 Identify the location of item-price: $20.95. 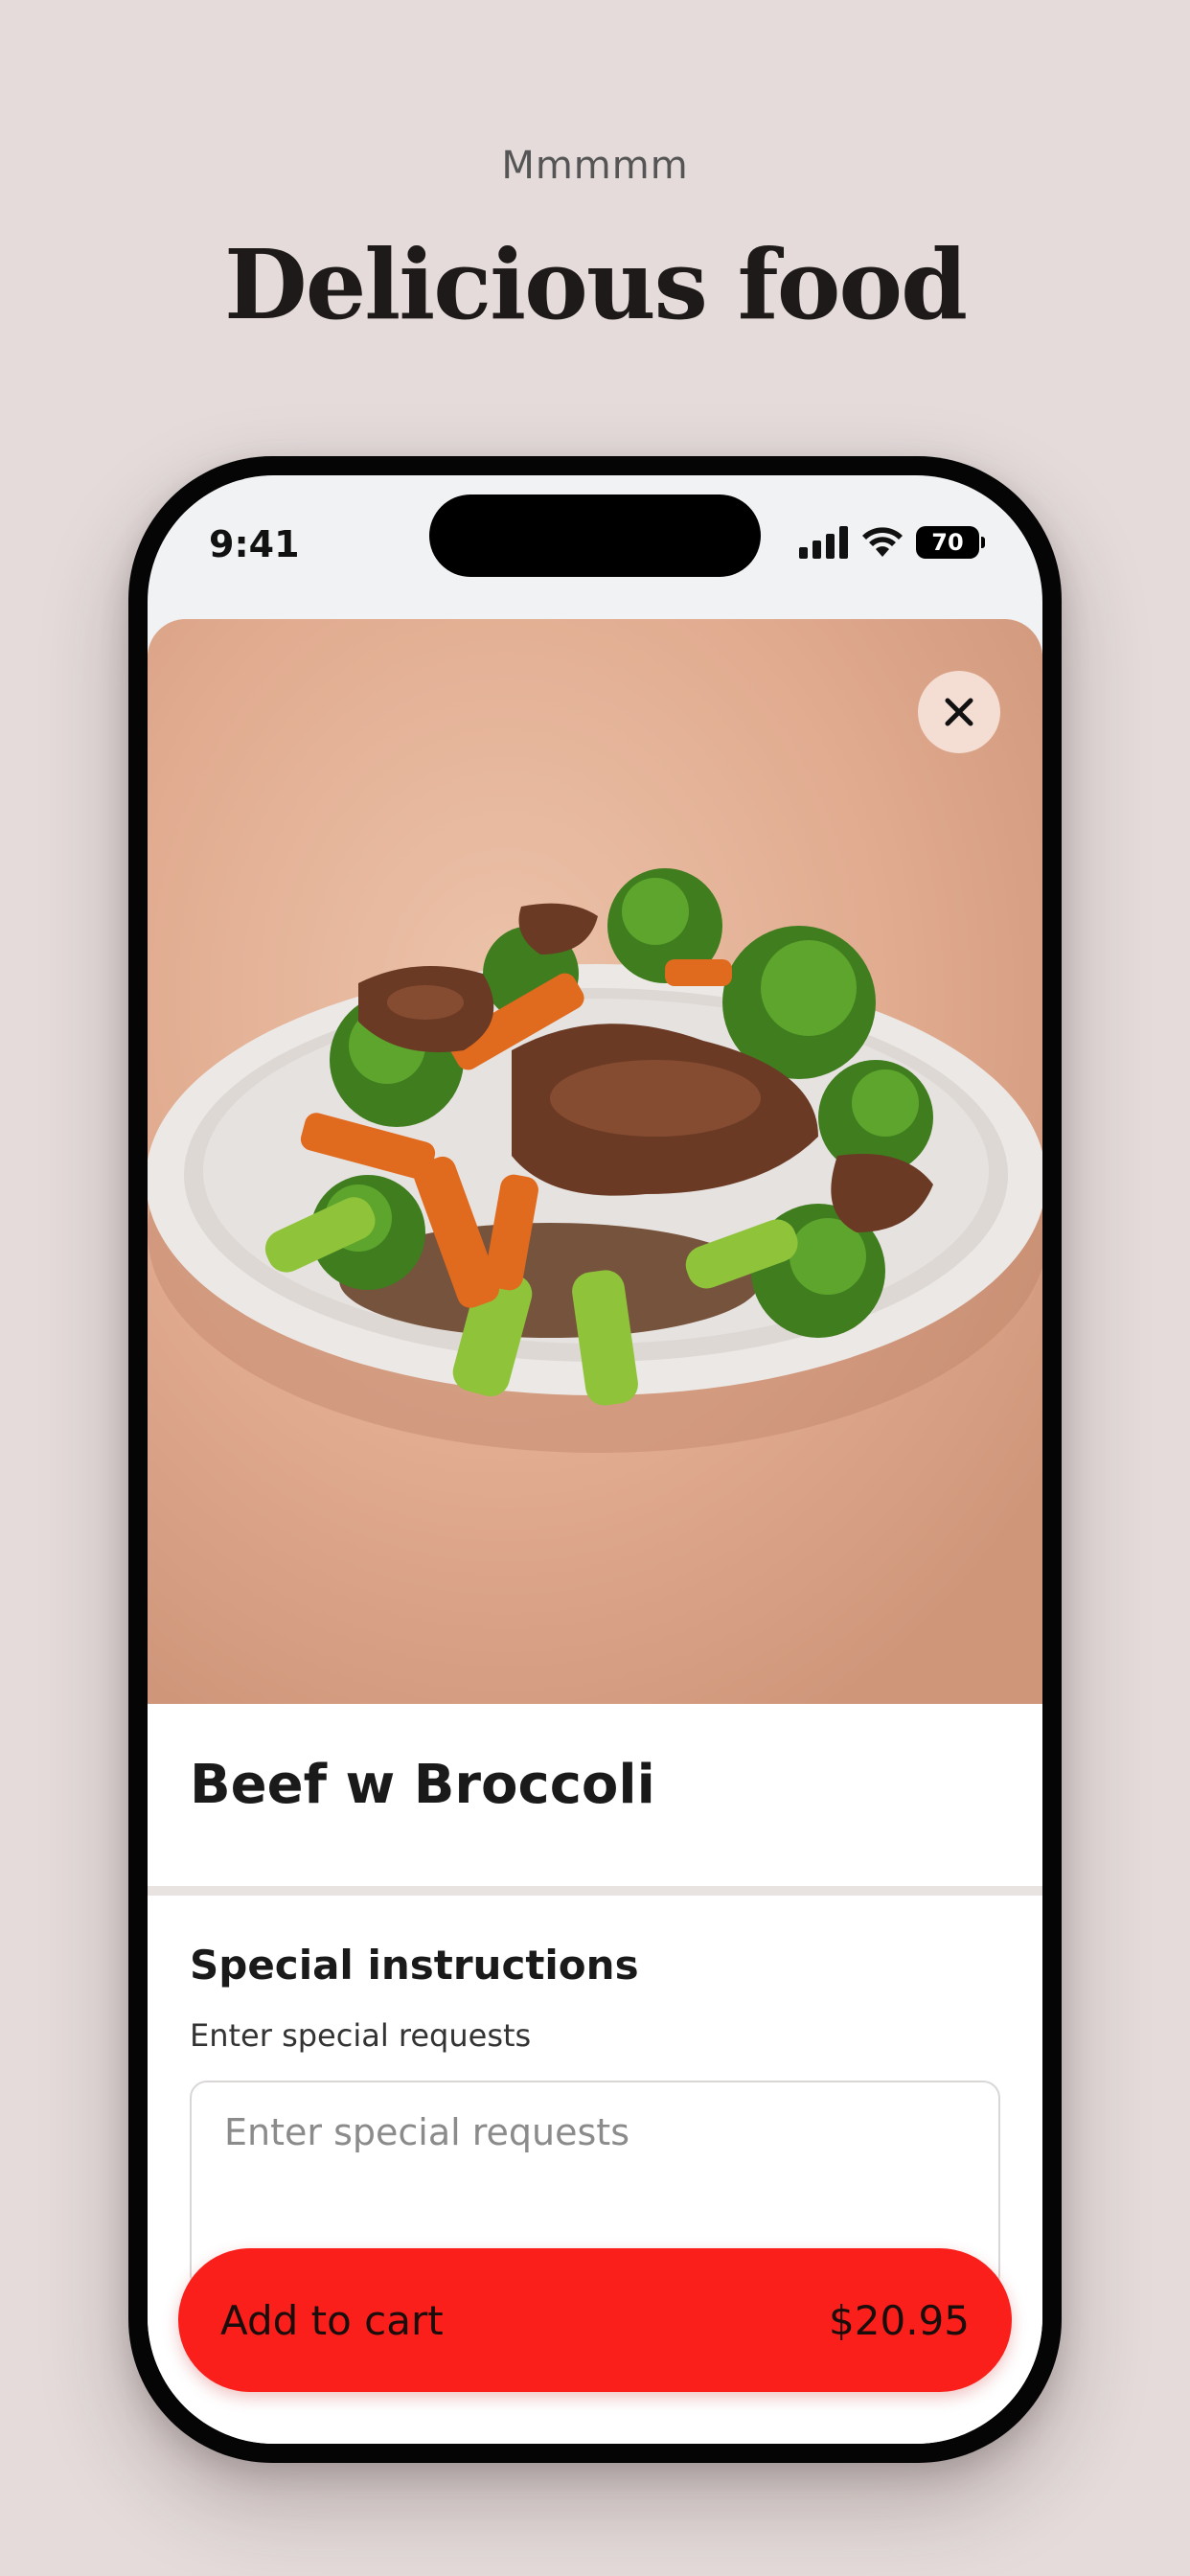
(900, 2320).